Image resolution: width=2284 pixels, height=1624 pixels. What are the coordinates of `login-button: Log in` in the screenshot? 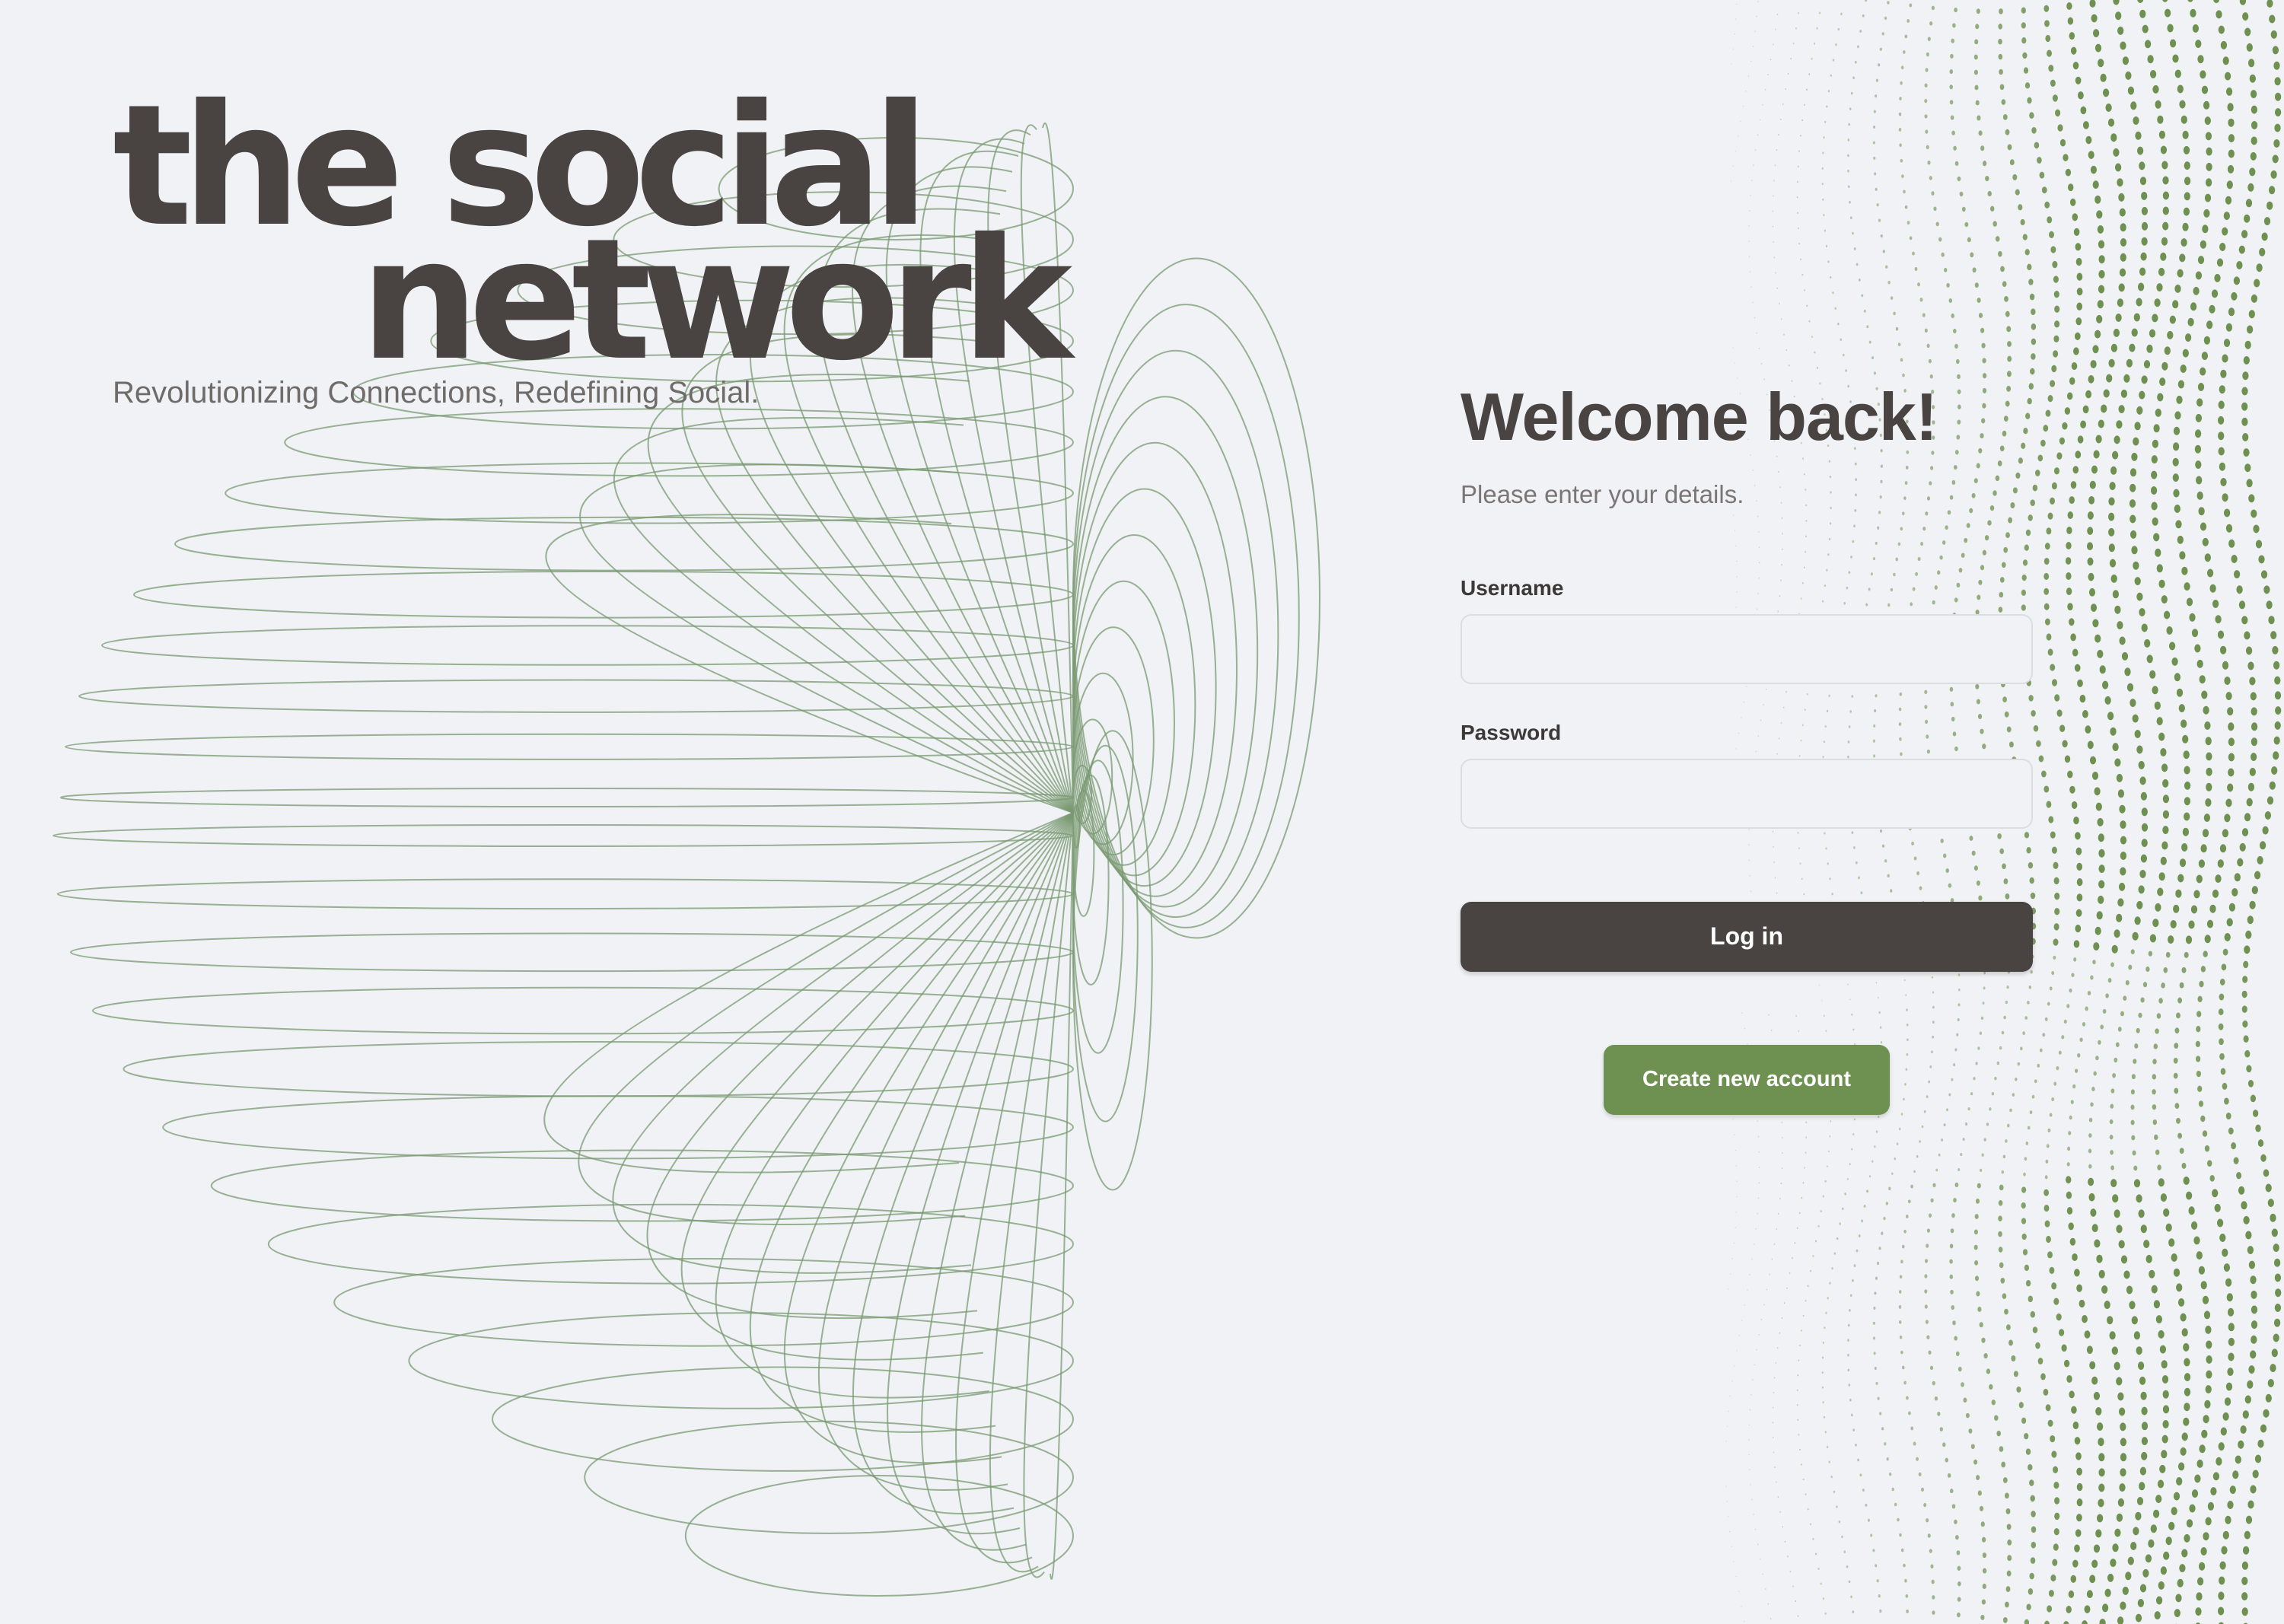 It's located at (1747, 936).